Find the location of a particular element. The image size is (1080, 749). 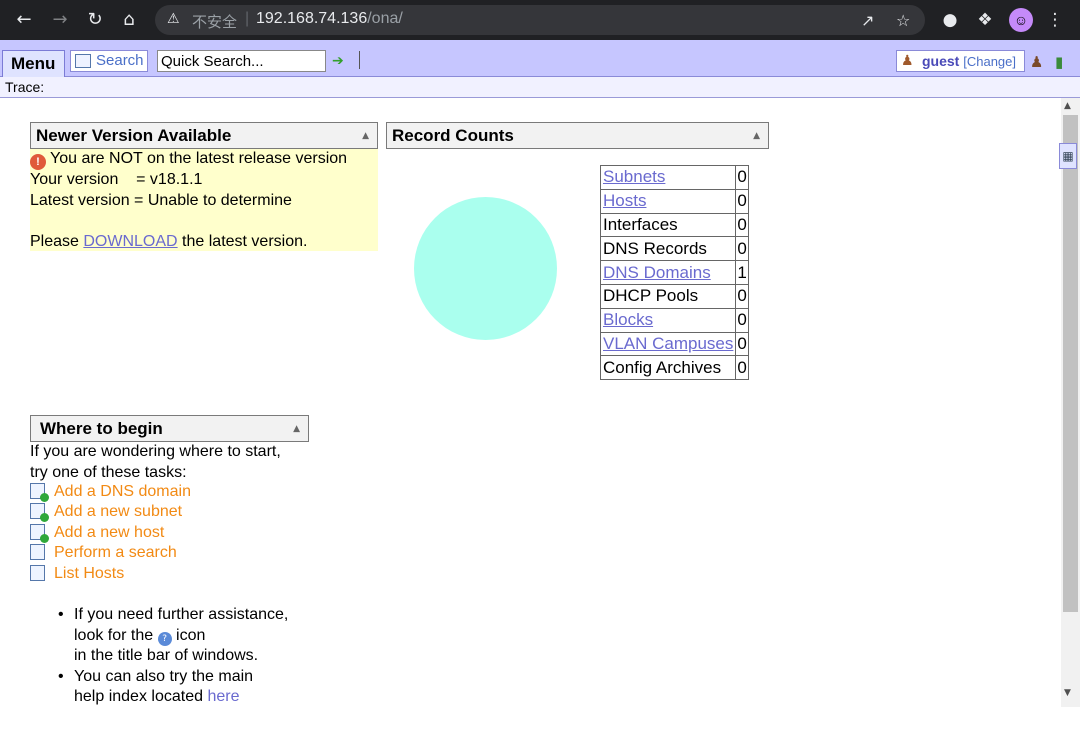

share-icon: ↗ is located at coordinates (867, 20).